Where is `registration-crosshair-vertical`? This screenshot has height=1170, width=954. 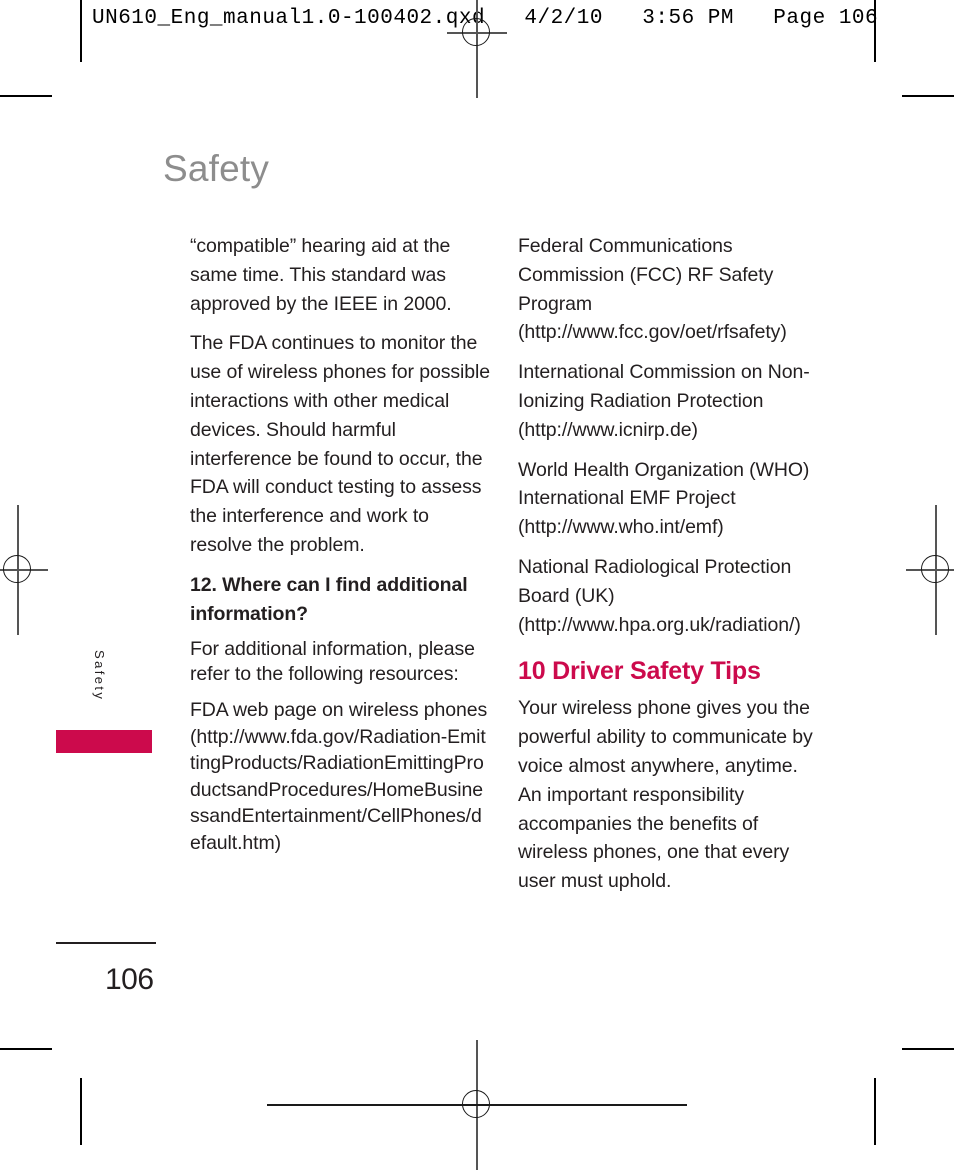 registration-crosshair-vertical is located at coordinates (477, 49).